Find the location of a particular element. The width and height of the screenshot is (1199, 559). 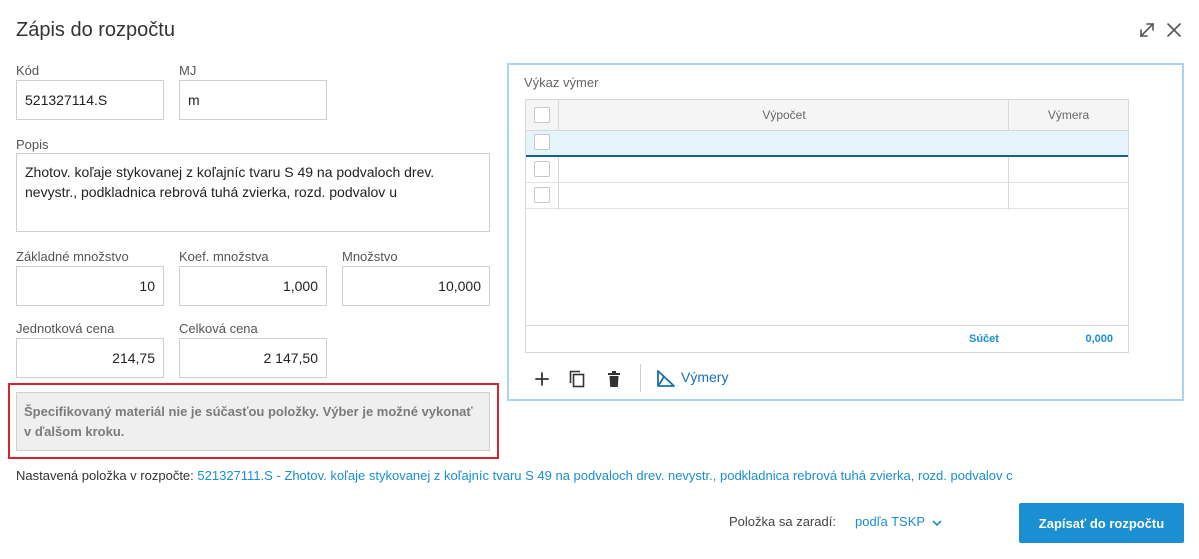

kod-input is located at coordinates (90, 100).